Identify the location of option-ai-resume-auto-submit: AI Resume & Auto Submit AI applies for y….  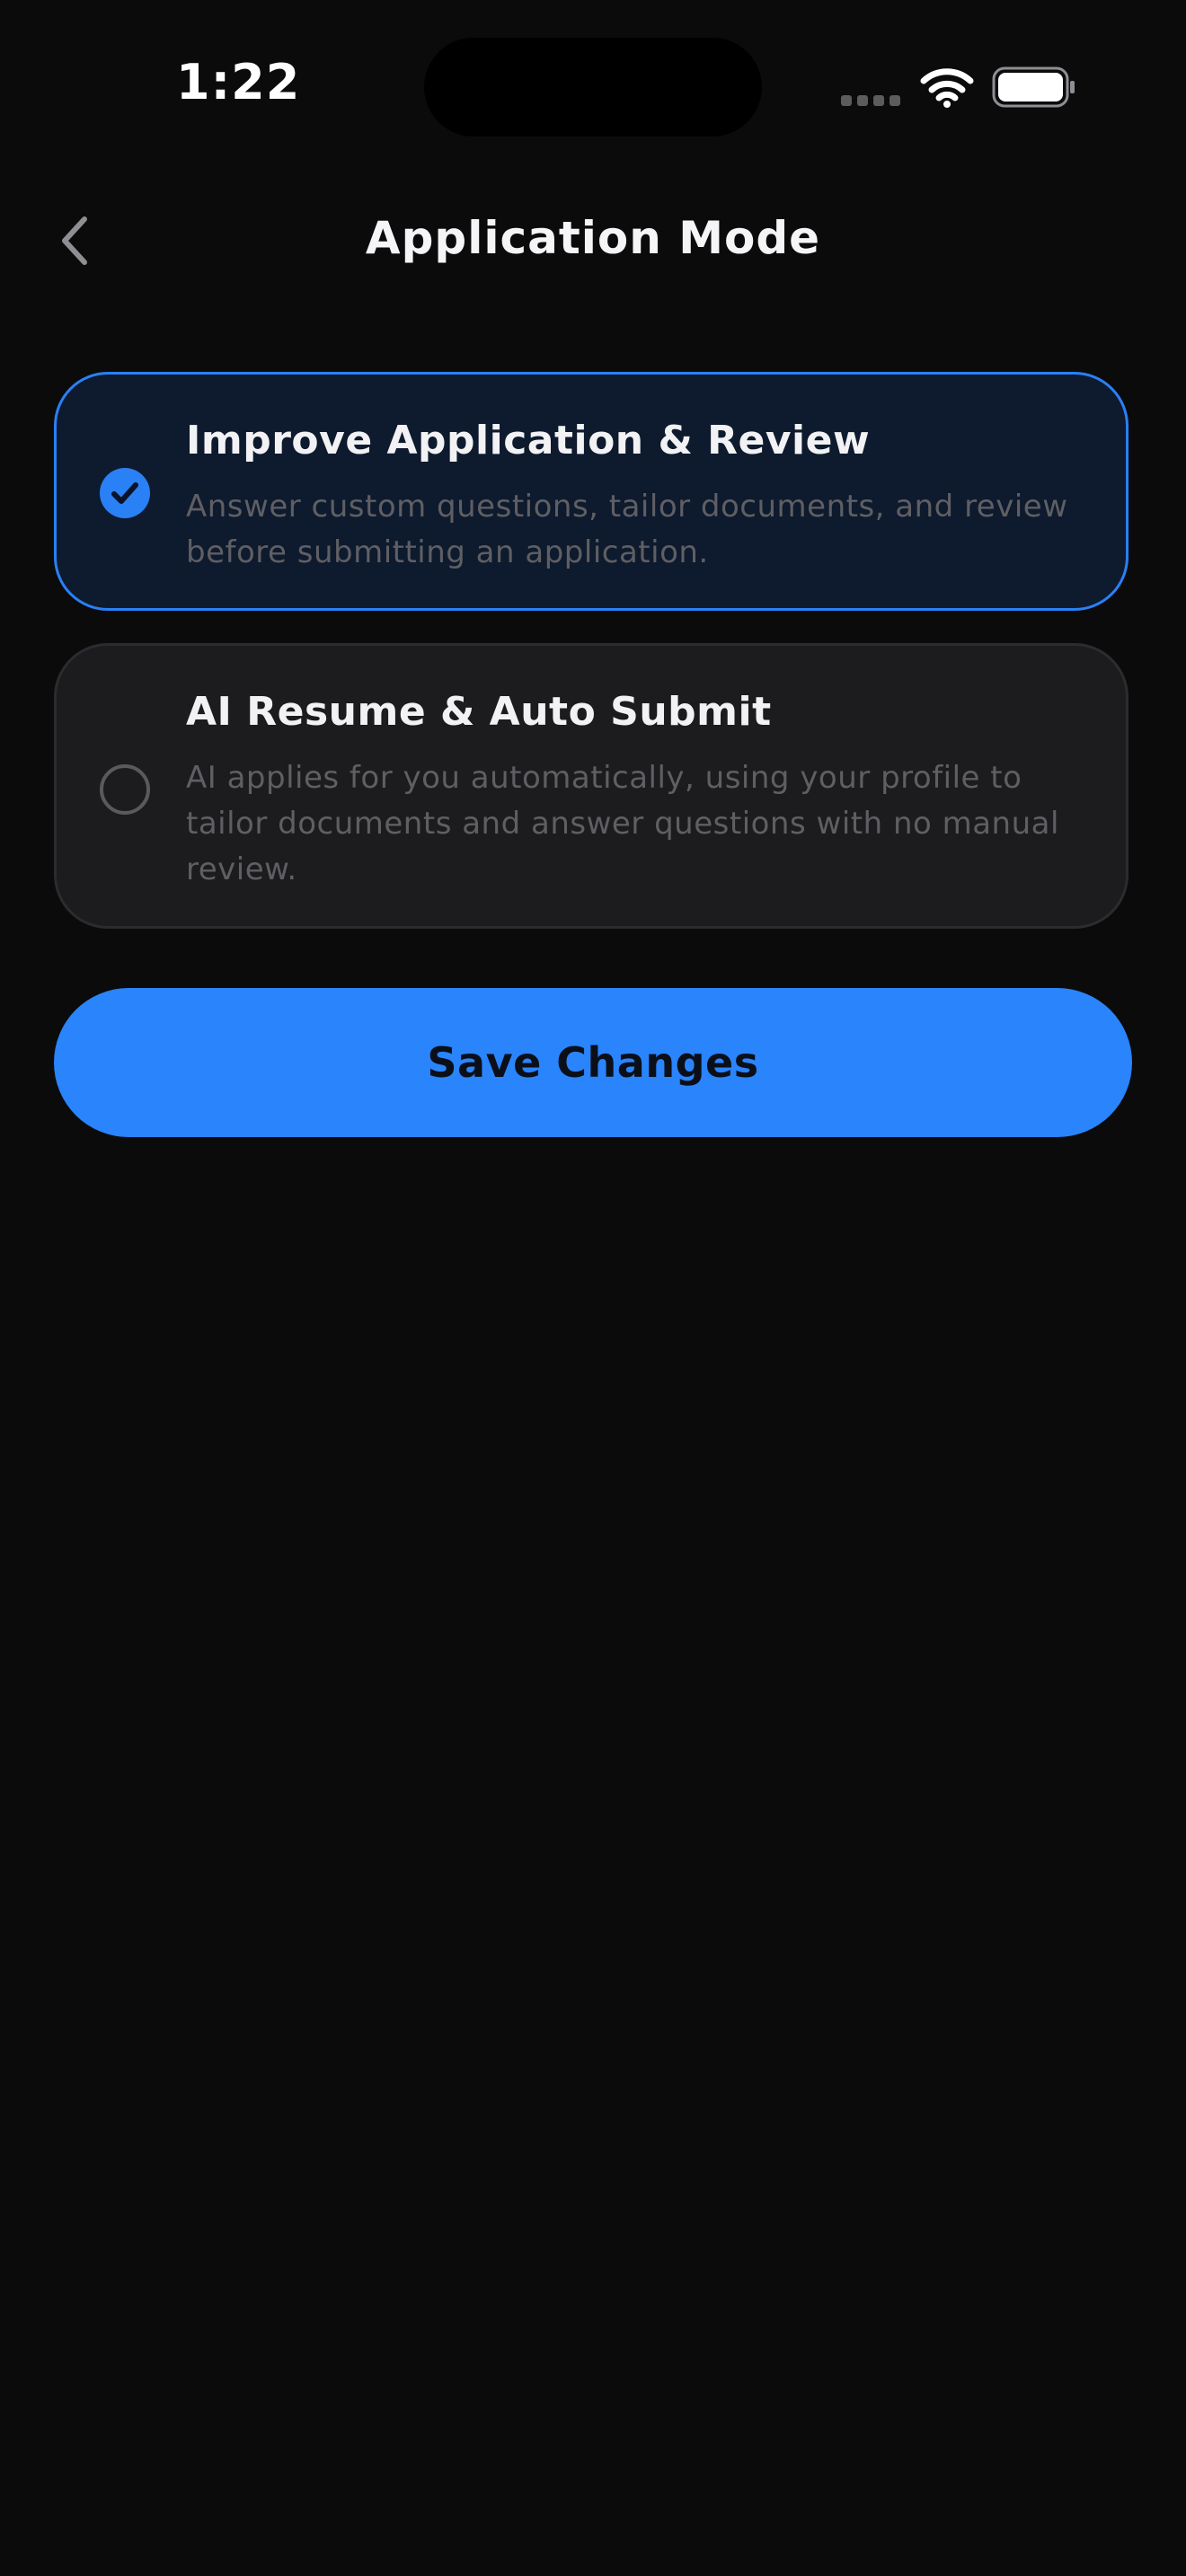
(591, 786).